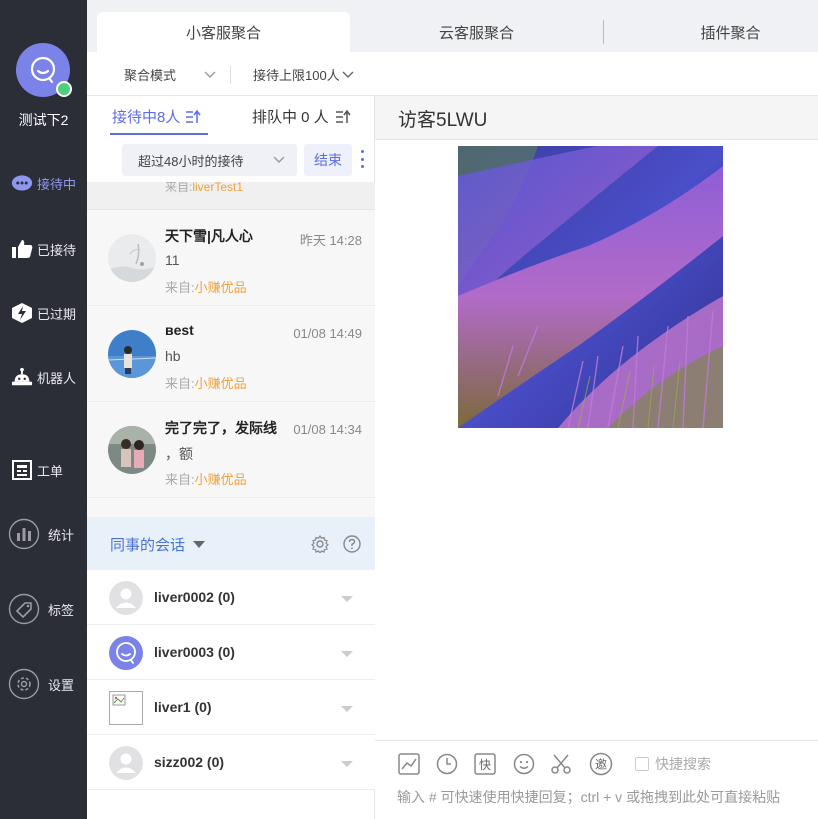 The height and width of the screenshot is (819, 818). What do you see at coordinates (221, 428) in the screenshot?
I see `contact-name: 完了完了，发际线` at bounding box center [221, 428].